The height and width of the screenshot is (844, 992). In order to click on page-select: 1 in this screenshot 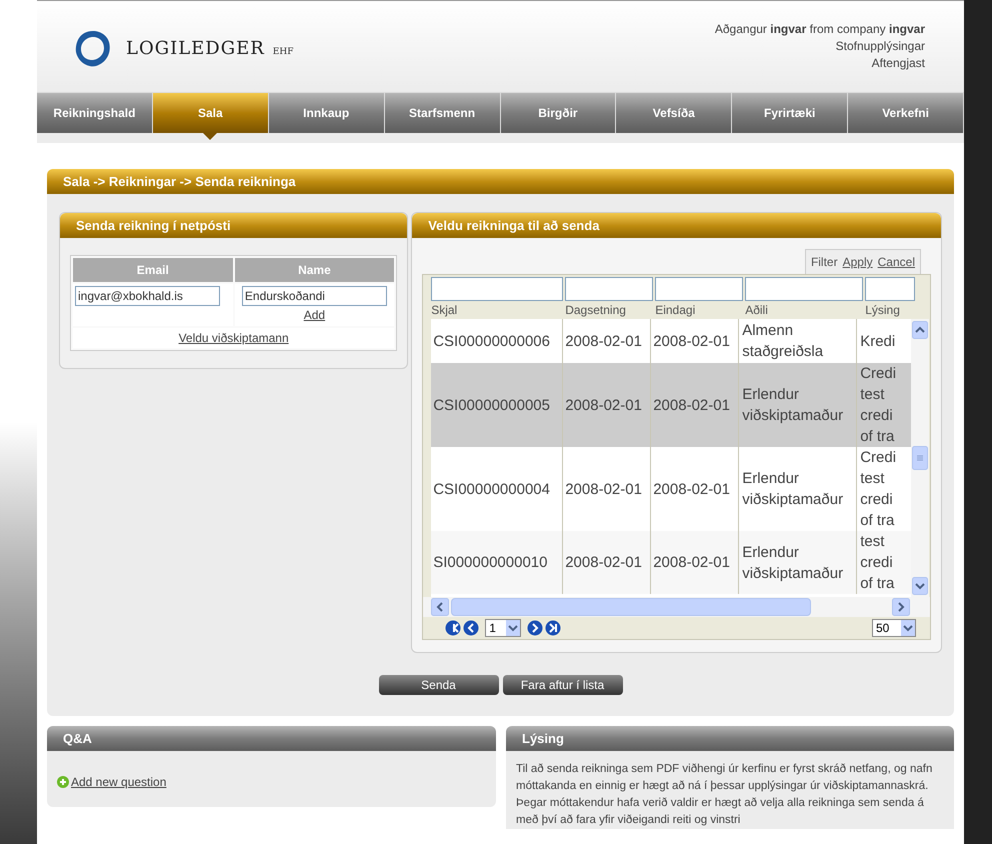, I will do `click(503, 628)`.